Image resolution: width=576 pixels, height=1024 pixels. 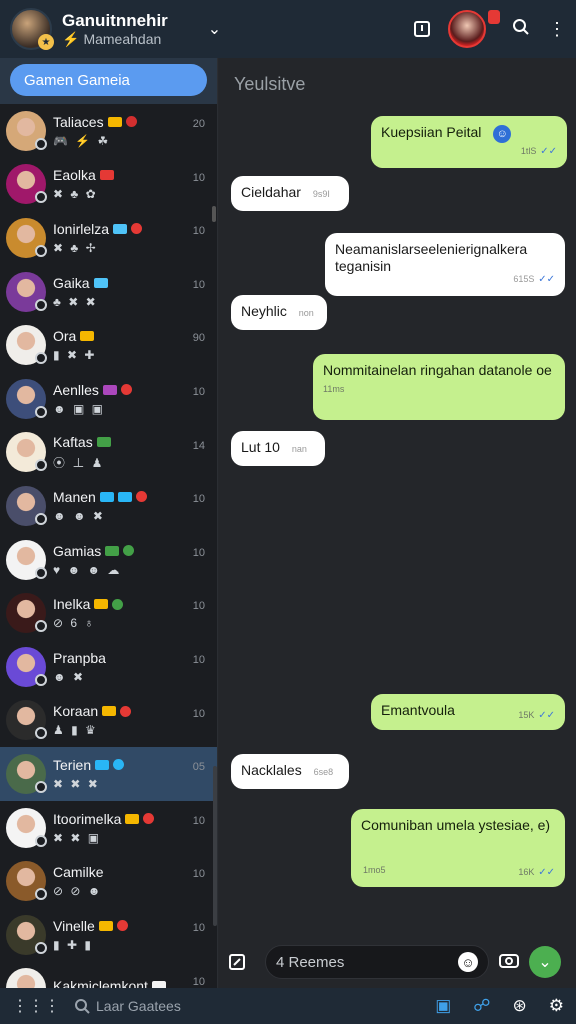 What do you see at coordinates (214, 214) in the screenshot?
I see `scrollbar-thumb` at bounding box center [214, 214].